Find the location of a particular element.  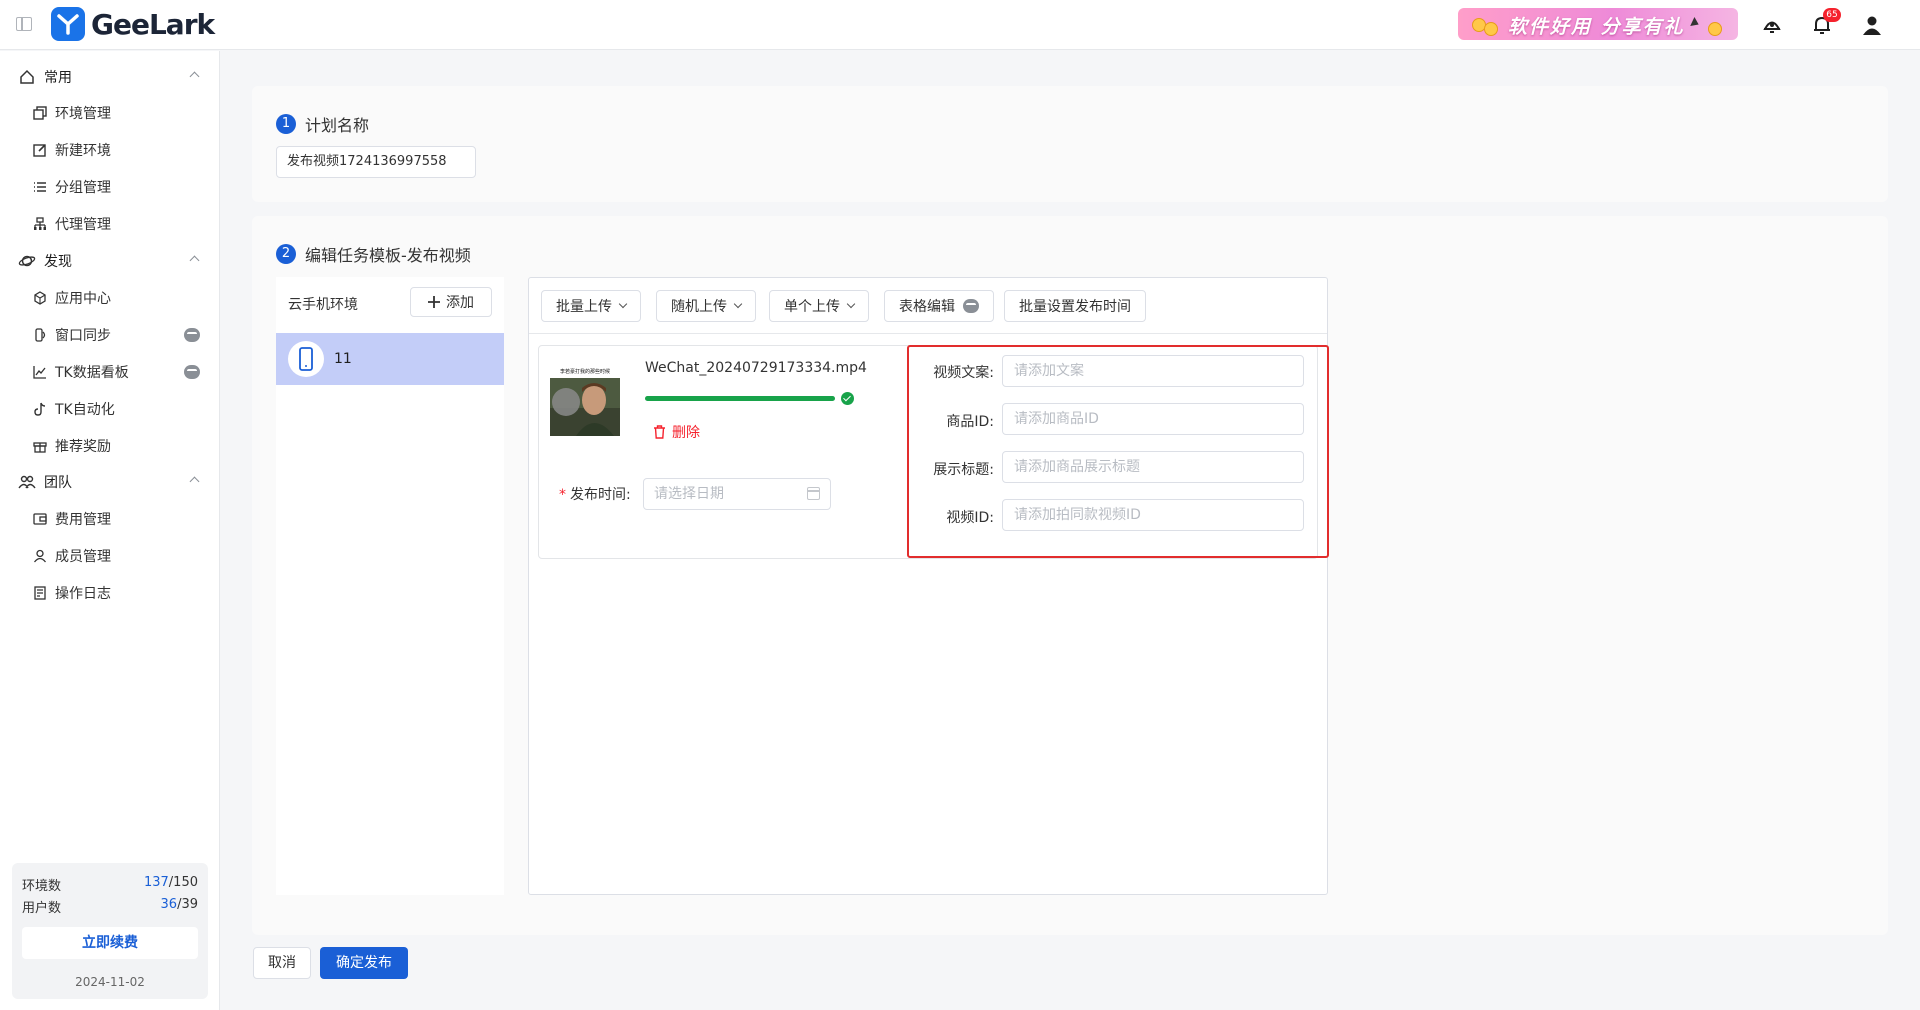

sidebar-item-proxy-manage: 代理管理 is located at coordinates (110, 224).